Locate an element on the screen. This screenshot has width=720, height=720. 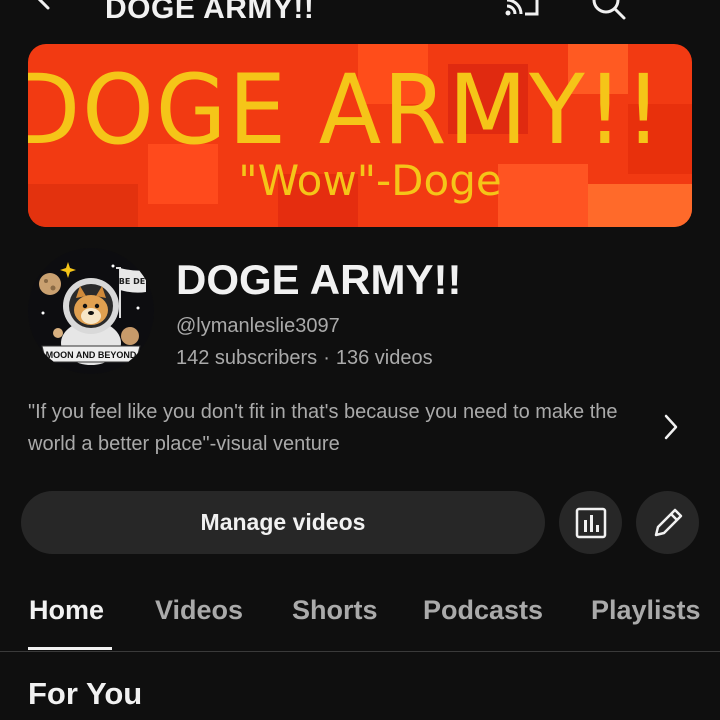
tab-home: Home is located at coordinates (66, 610).